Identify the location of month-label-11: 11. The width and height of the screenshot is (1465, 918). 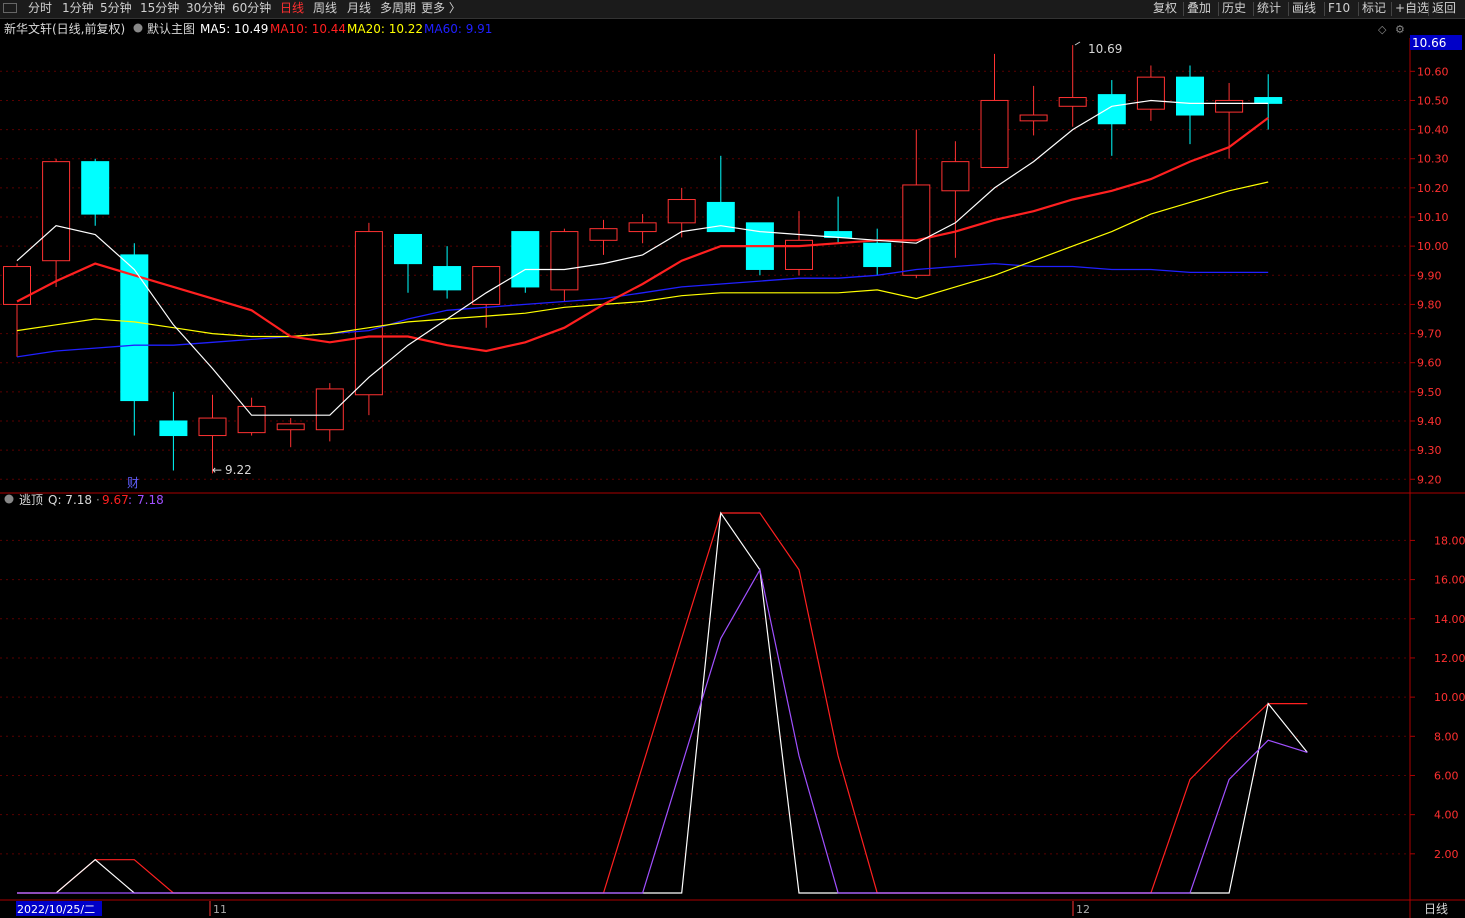
(220, 909).